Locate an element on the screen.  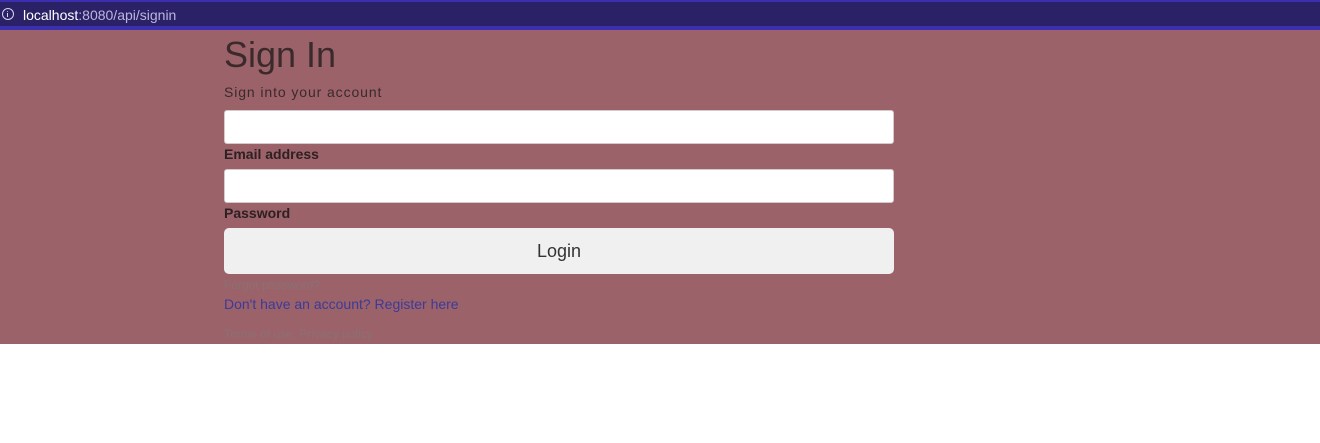
browser-address-bar: localhost:8080/api/signin is located at coordinates (660, 15).